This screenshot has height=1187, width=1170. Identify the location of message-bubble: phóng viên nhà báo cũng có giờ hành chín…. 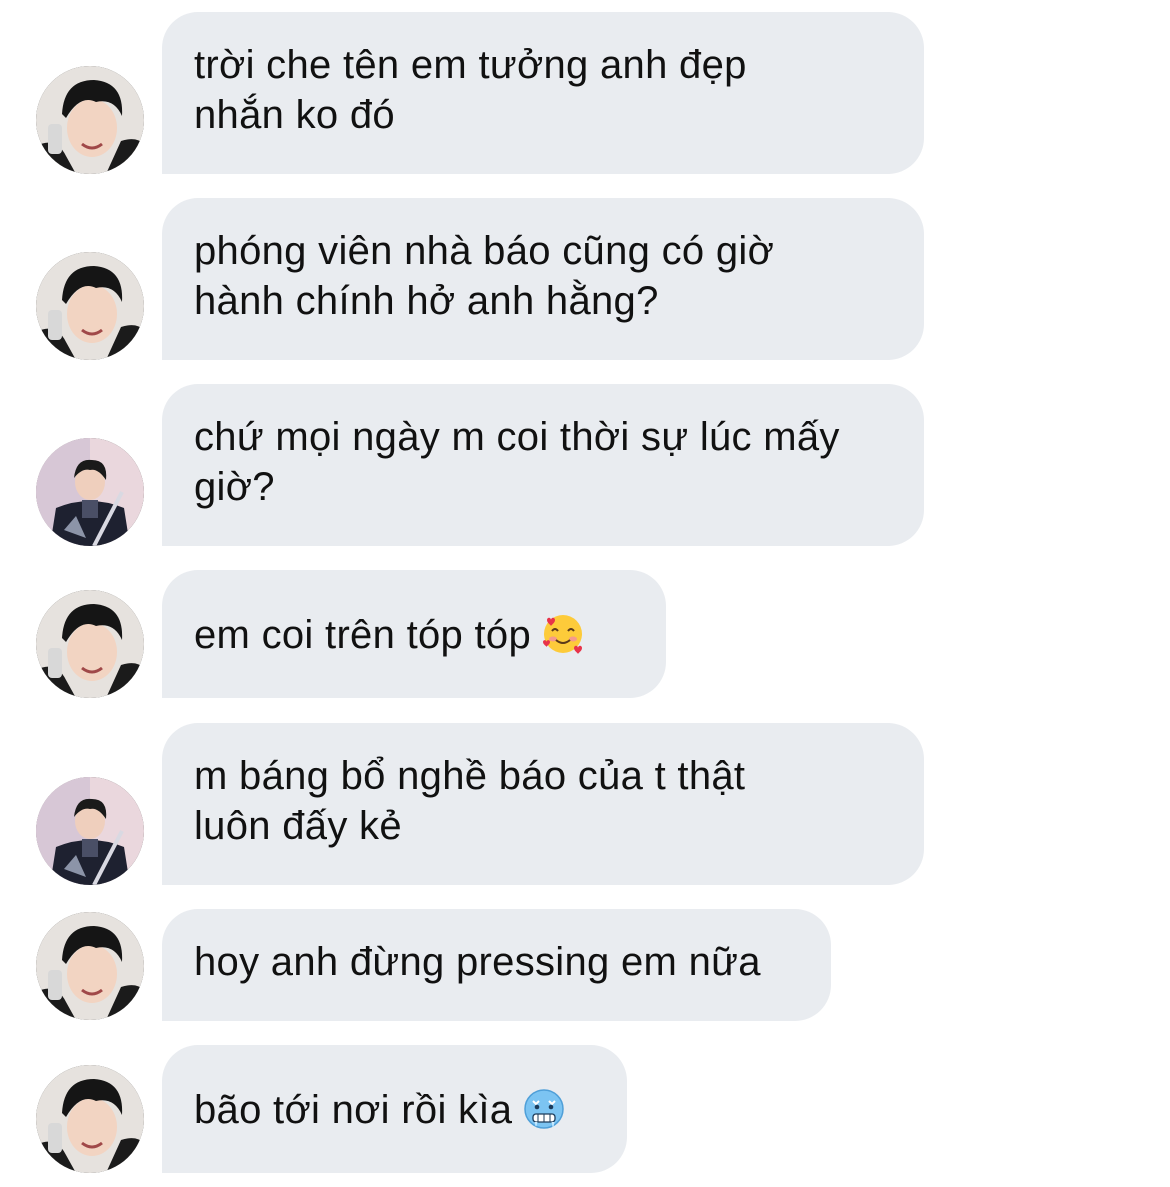
(543, 279).